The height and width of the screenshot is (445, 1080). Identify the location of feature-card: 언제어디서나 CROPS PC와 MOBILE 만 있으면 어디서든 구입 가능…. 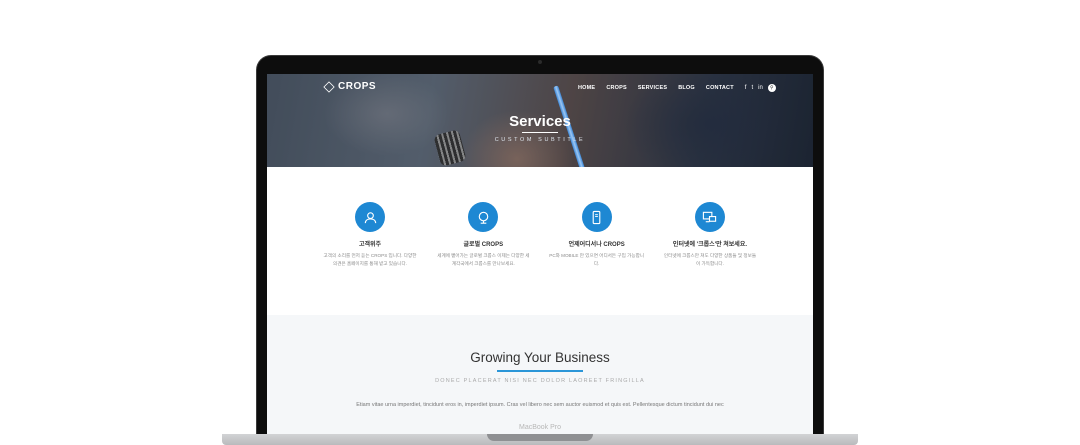
(597, 235).